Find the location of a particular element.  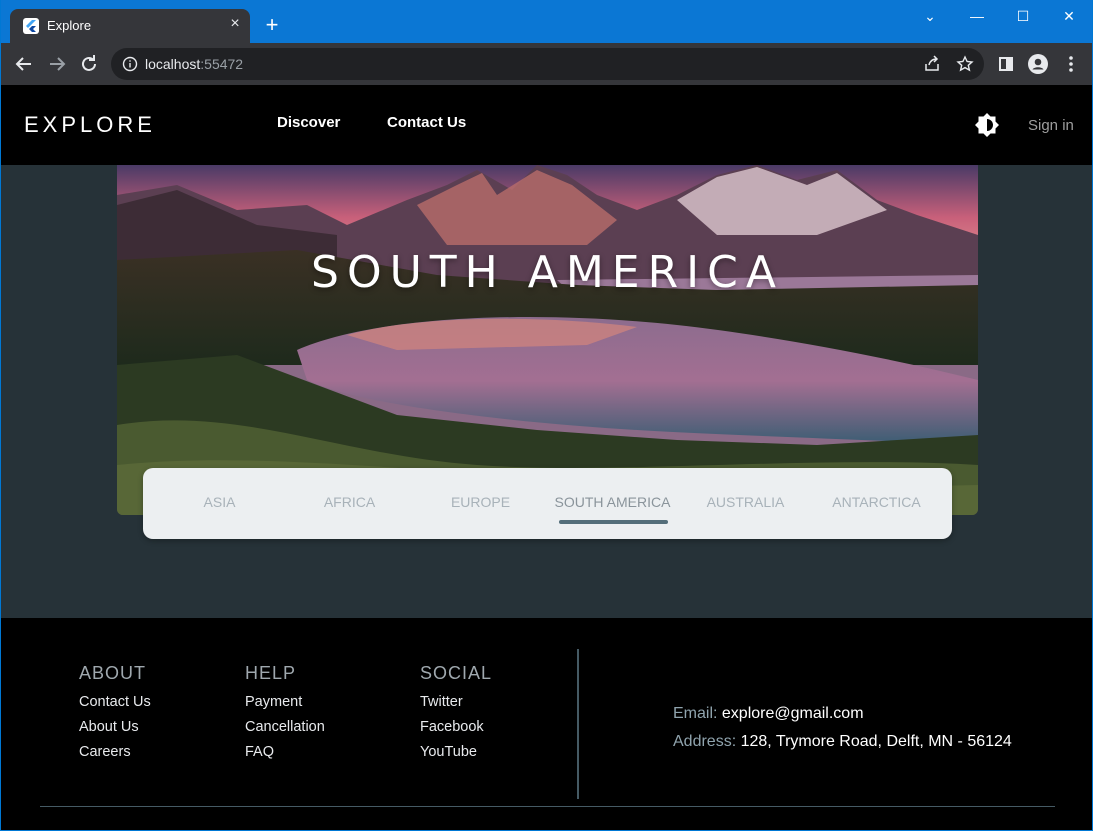

flutter-favicon-icon is located at coordinates (31, 26).